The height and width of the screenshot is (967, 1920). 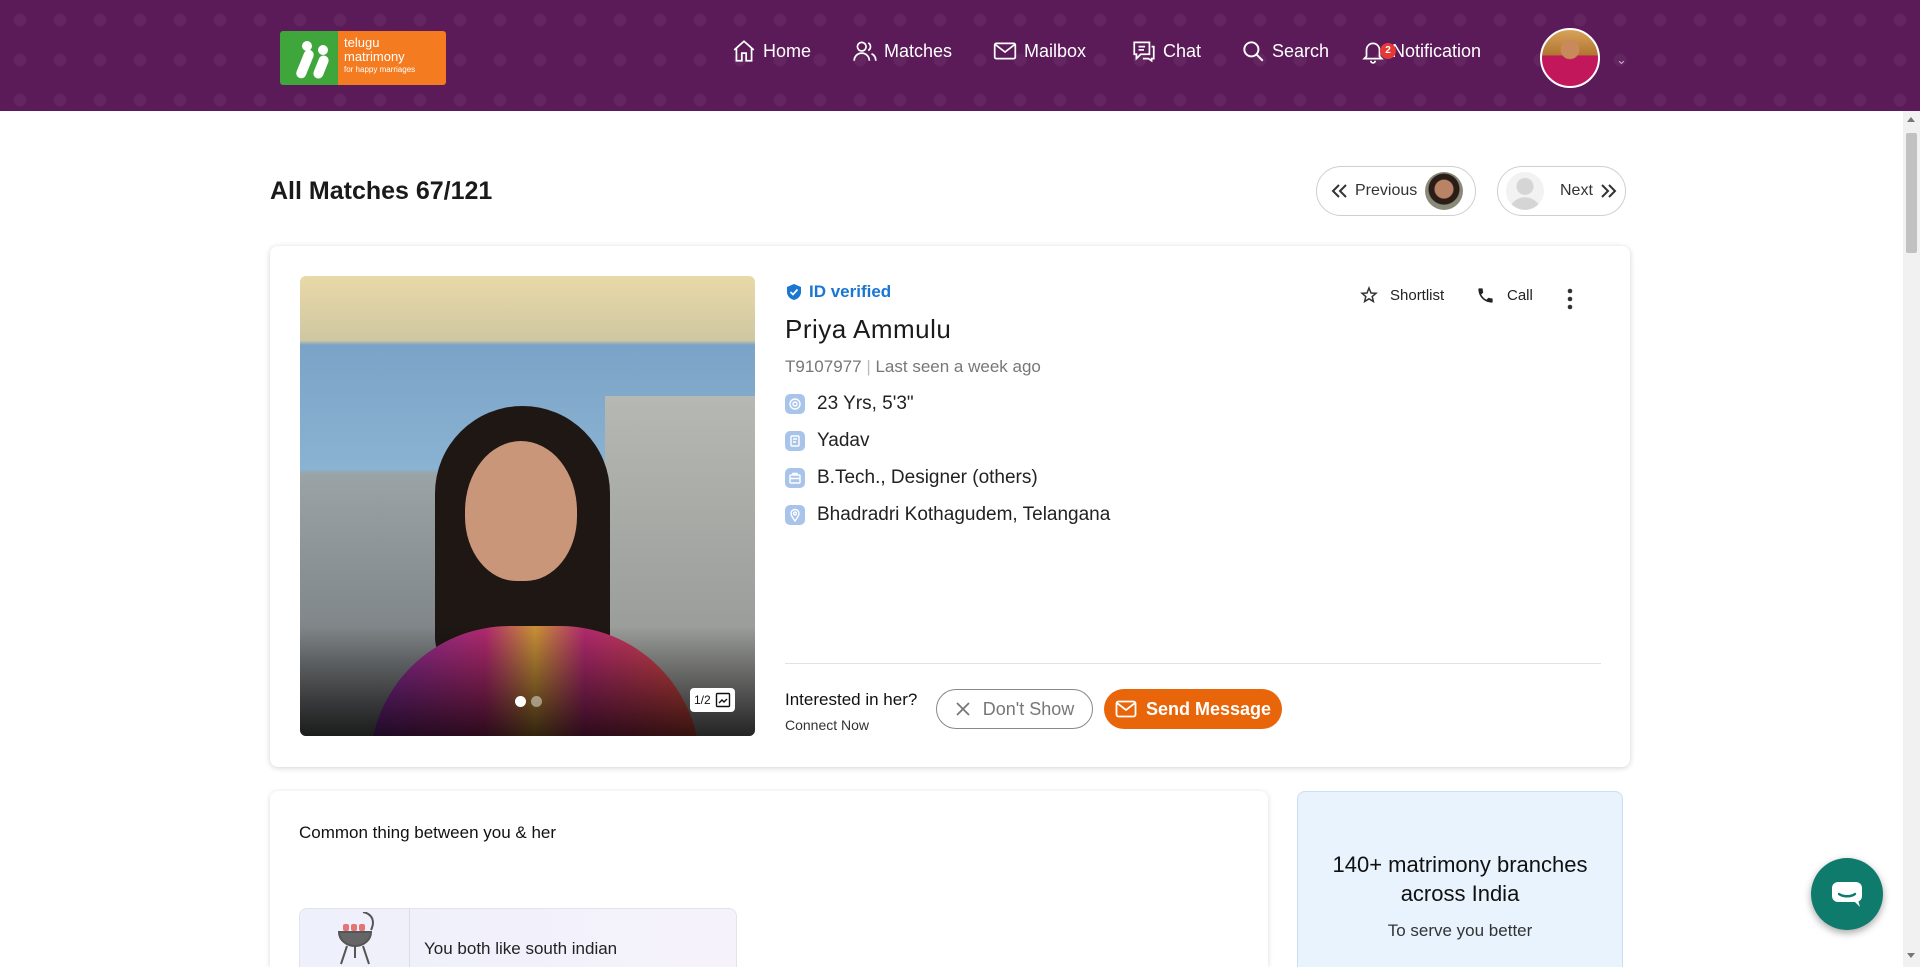 I want to click on more-options-button, so click(x=1570, y=299).